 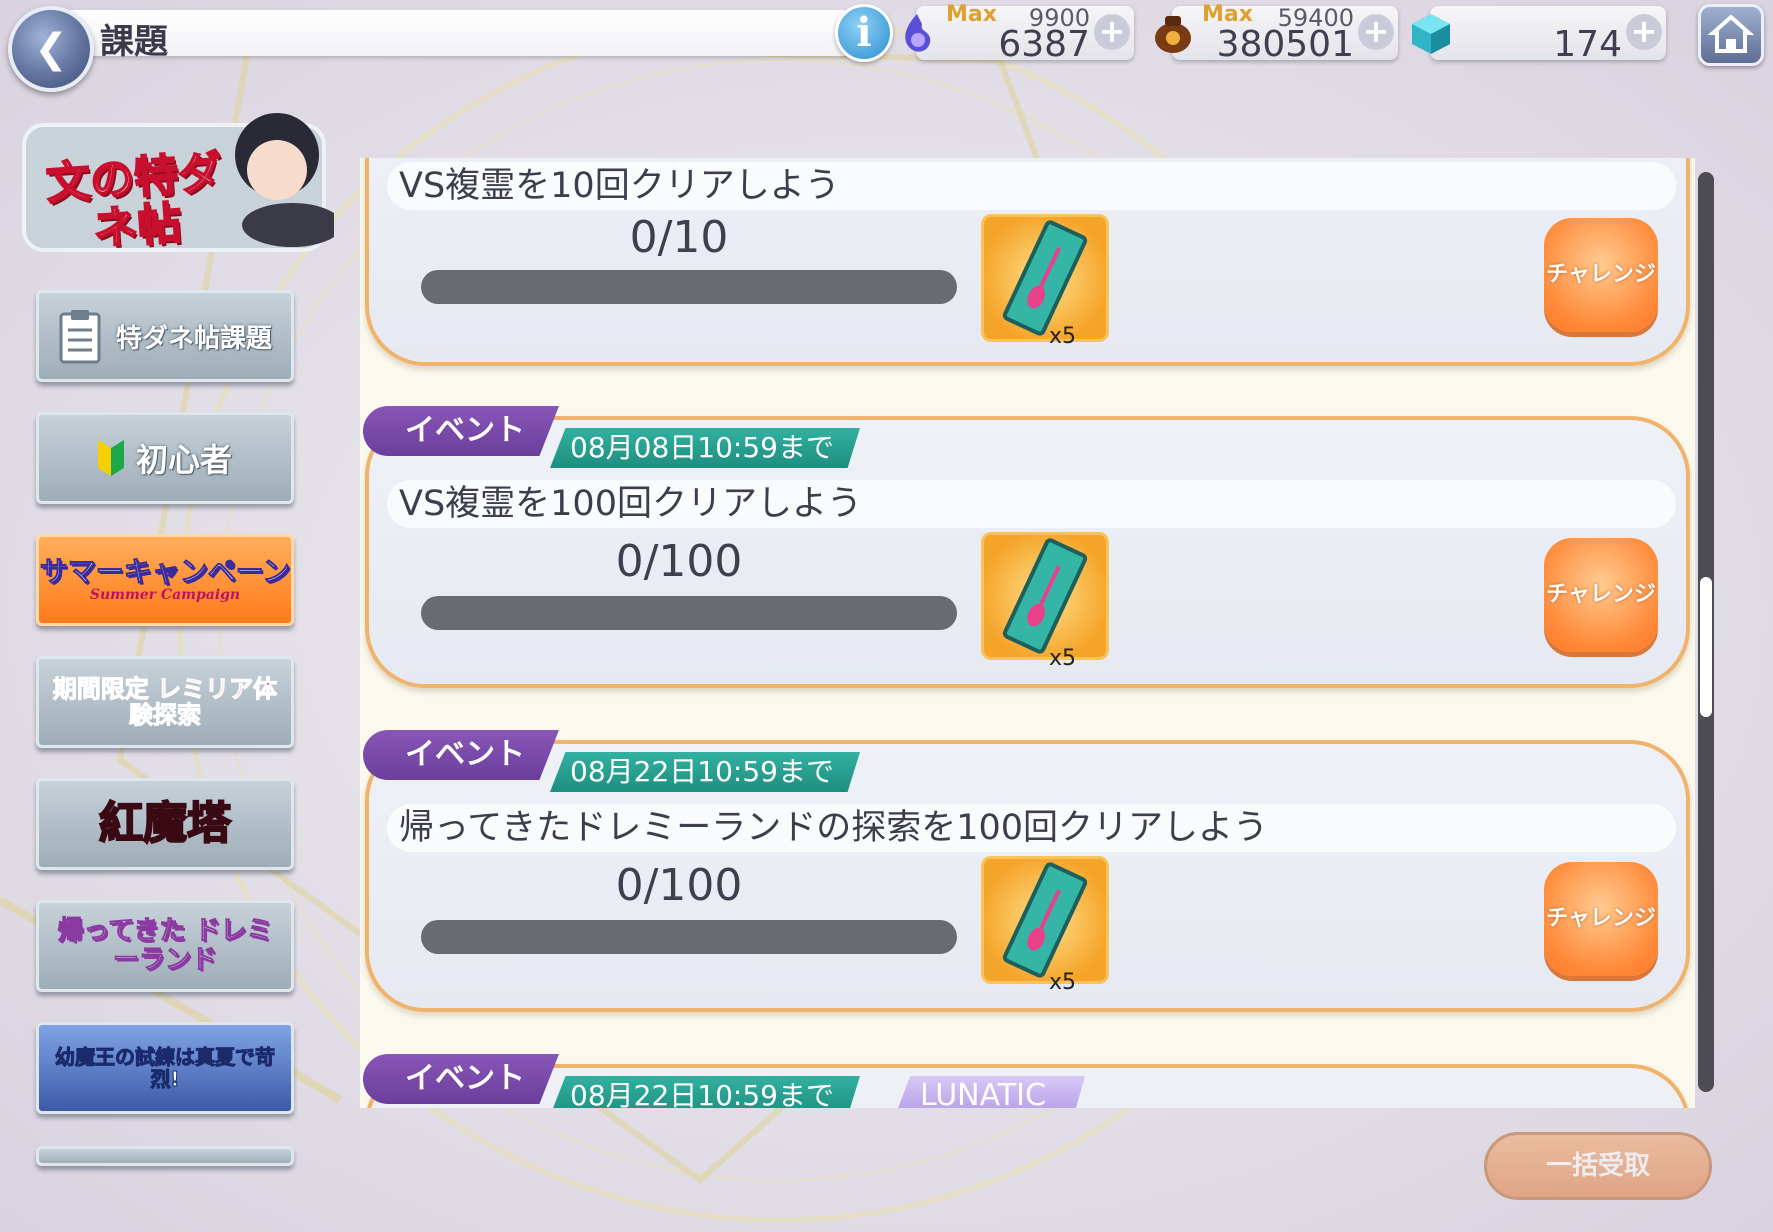 I want to click on home-icon, so click(x=1731, y=33).